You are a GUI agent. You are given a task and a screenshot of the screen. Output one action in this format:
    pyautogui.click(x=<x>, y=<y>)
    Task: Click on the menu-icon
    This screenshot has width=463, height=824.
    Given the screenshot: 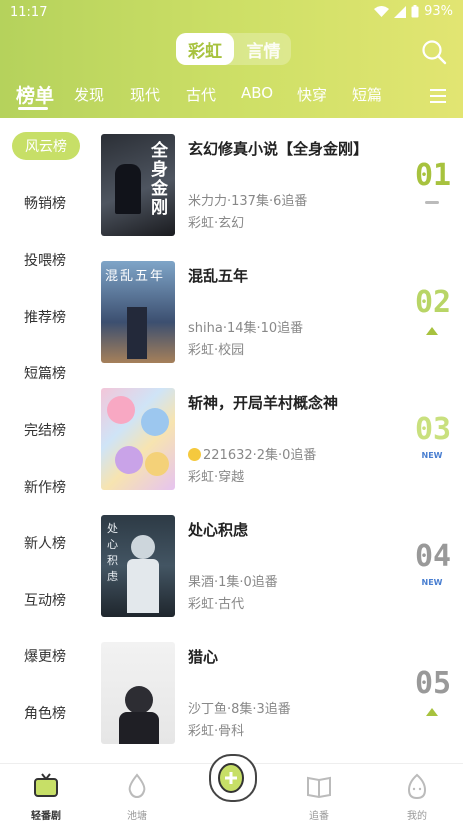 What is the action you would take?
    pyautogui.click(x=438, y=96)
    